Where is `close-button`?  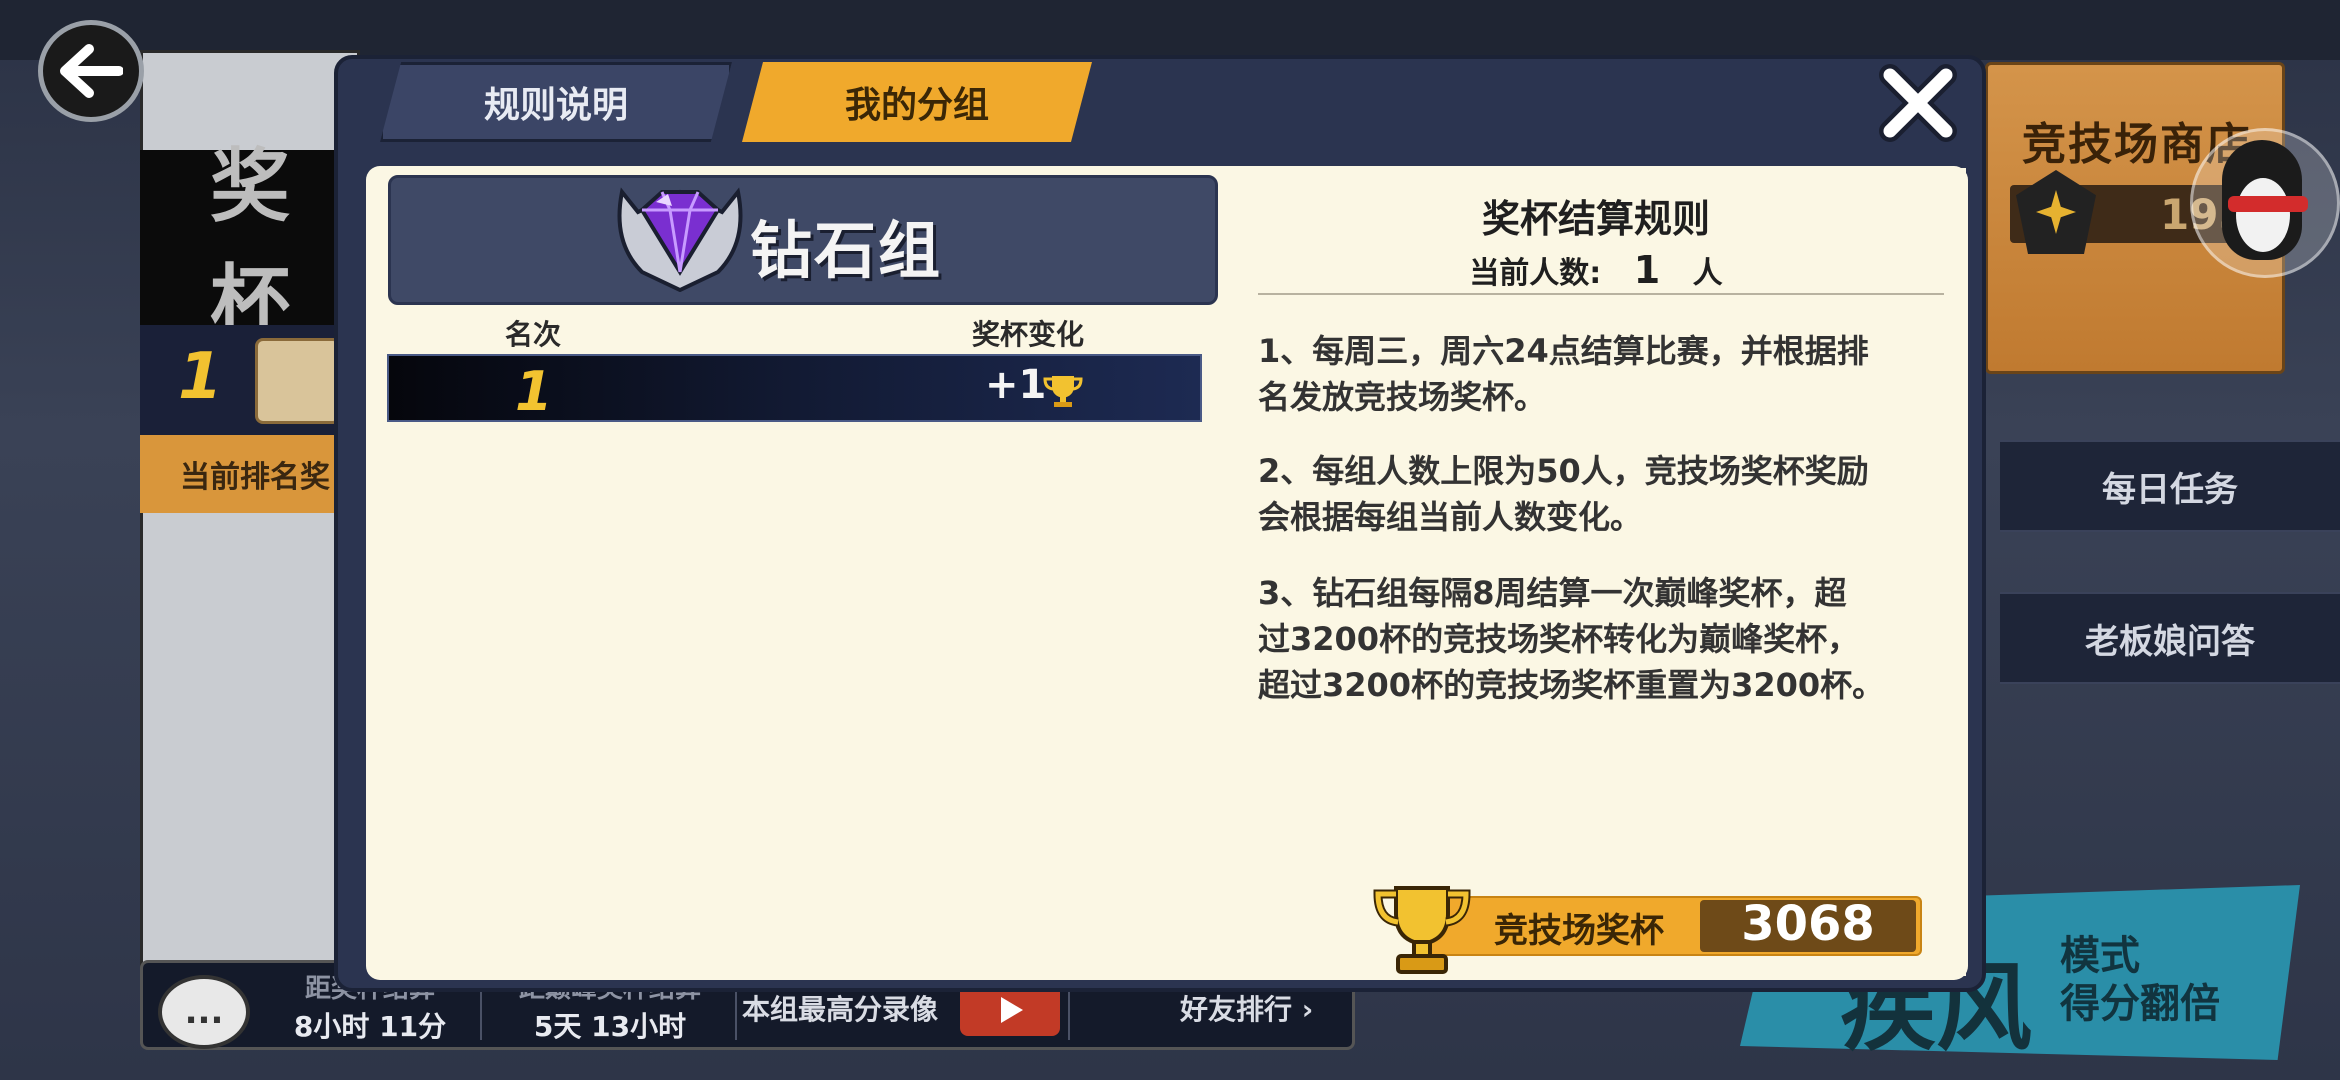 close-button is located at coordinates (1918, 103).